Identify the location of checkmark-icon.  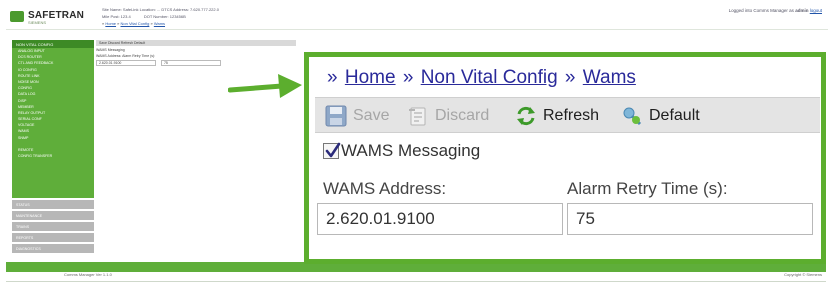
(333, 150).